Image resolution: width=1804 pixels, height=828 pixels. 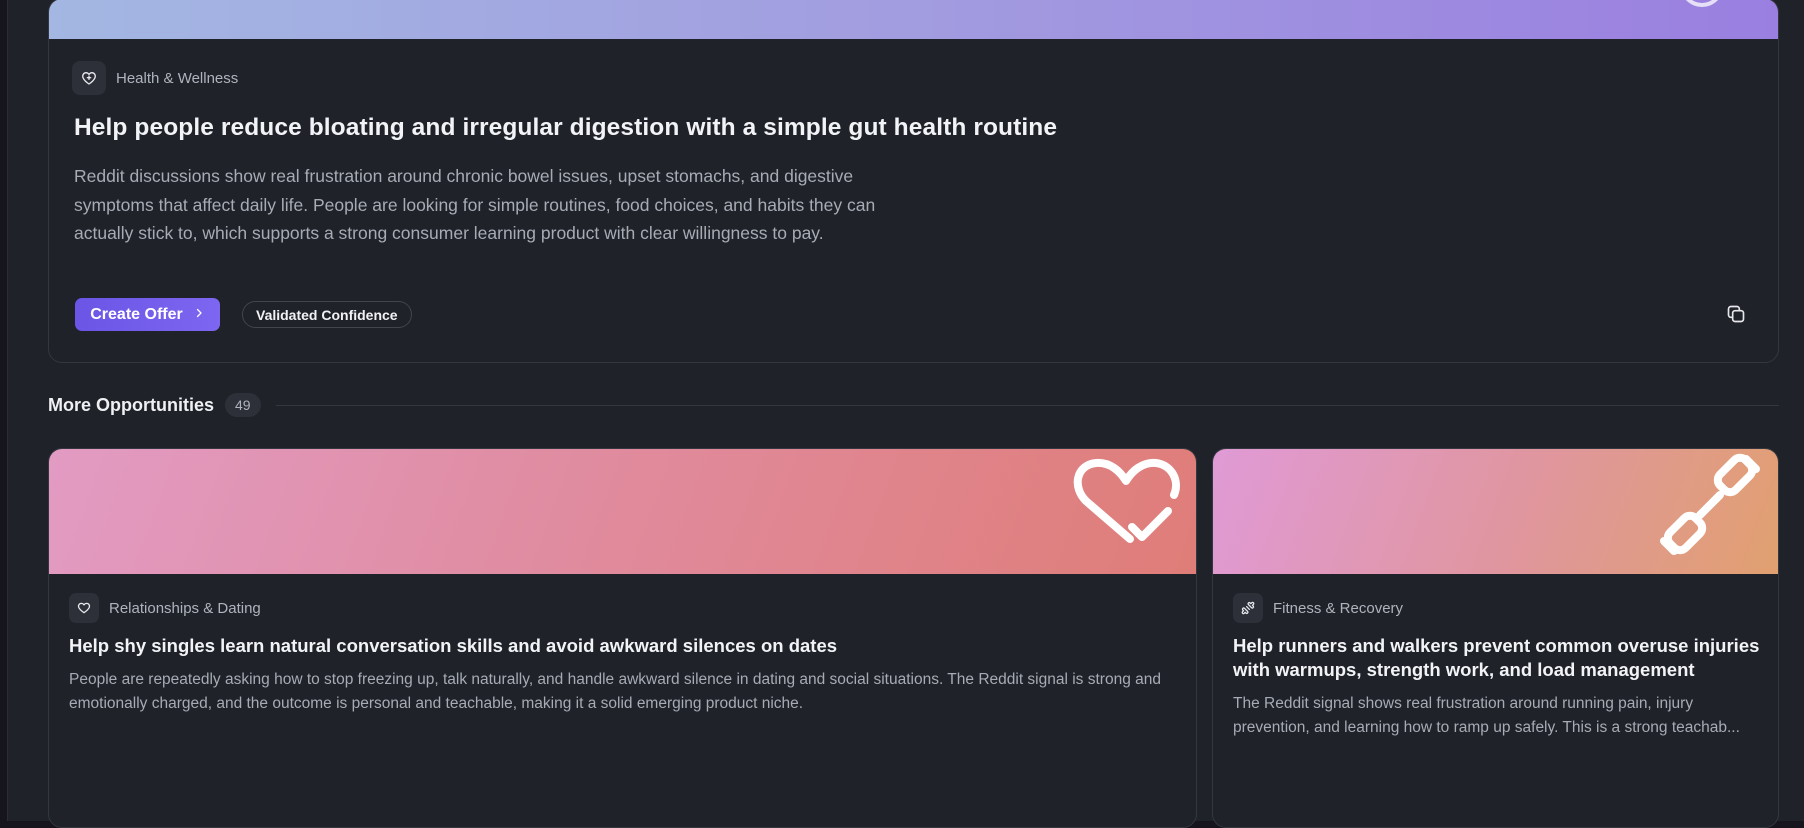 What do you see at coordinates (1702, 3) in the screenshot?
I see `banner-decoration-icon` at bounding box center [1702, 3].